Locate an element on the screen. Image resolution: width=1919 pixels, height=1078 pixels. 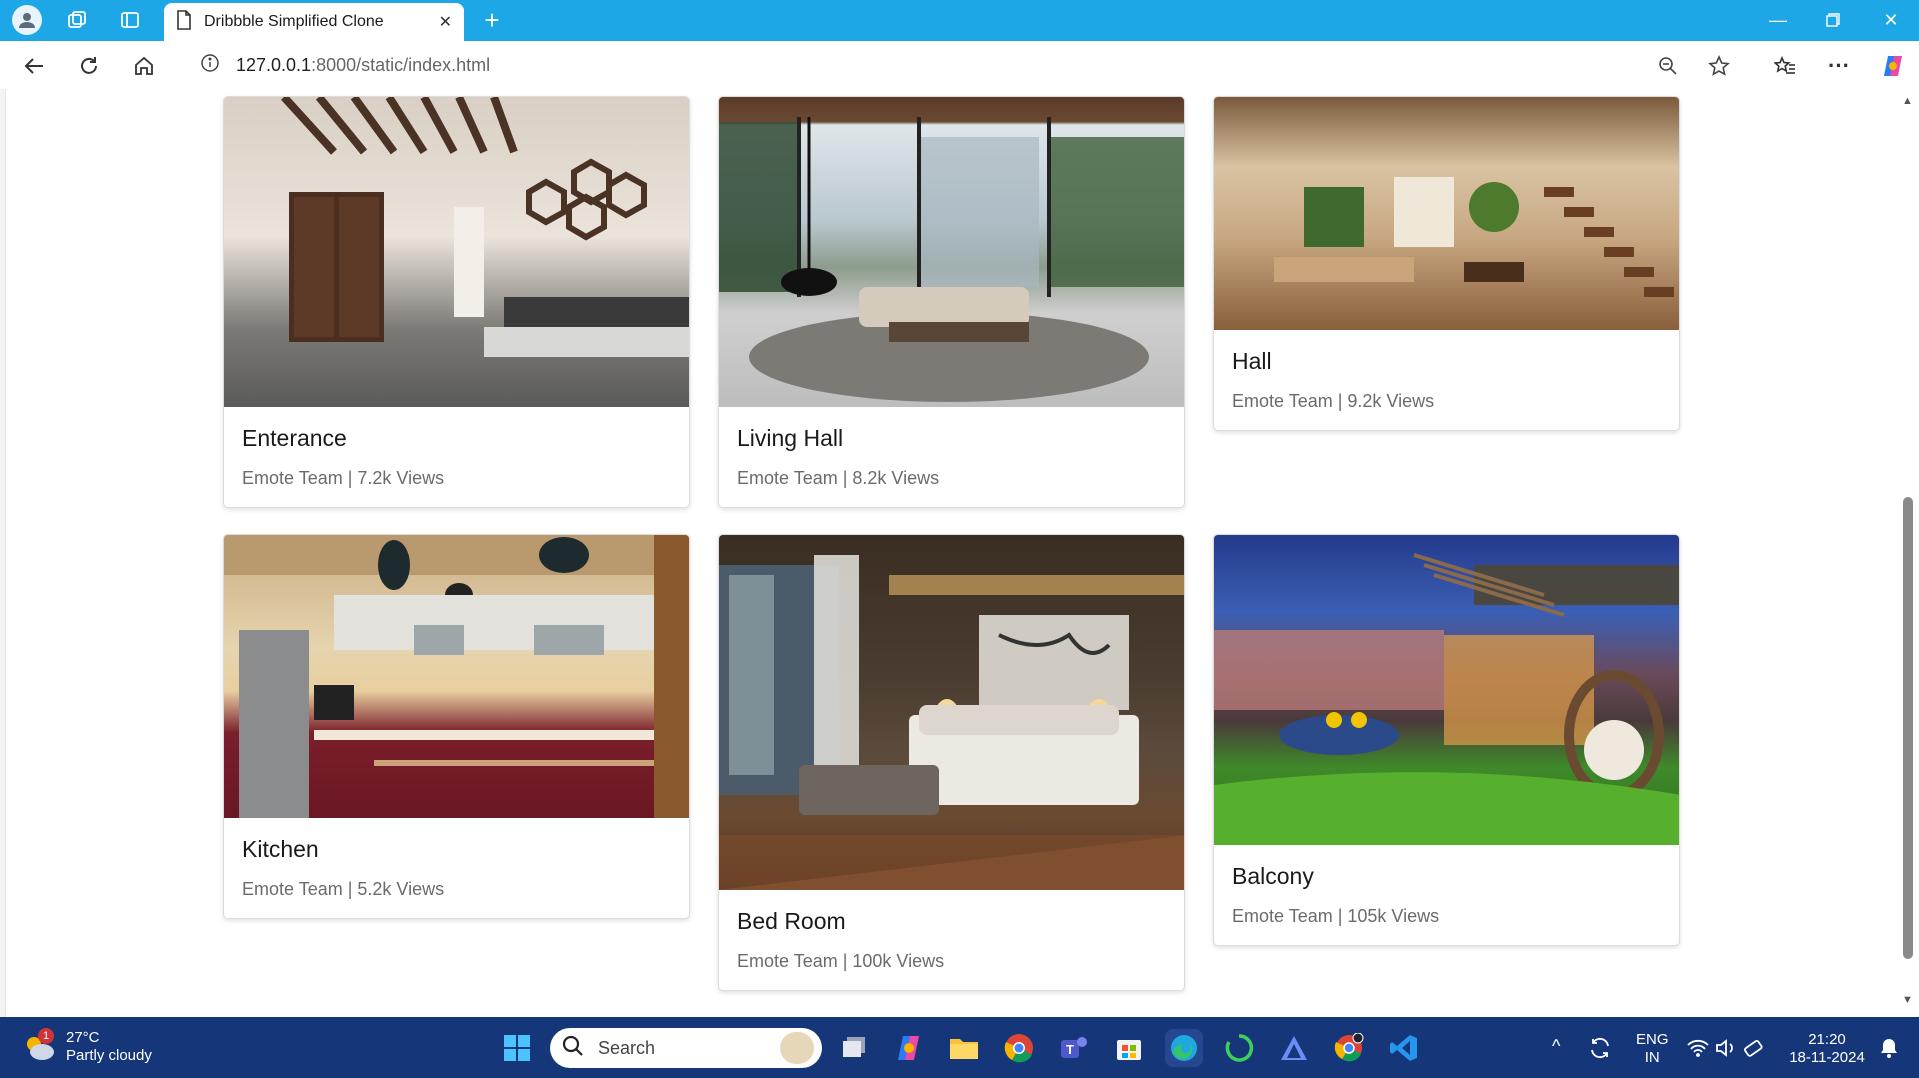
tab-active: Dribbble Simplified Clone ✕ is located at coordinates (314, 22).